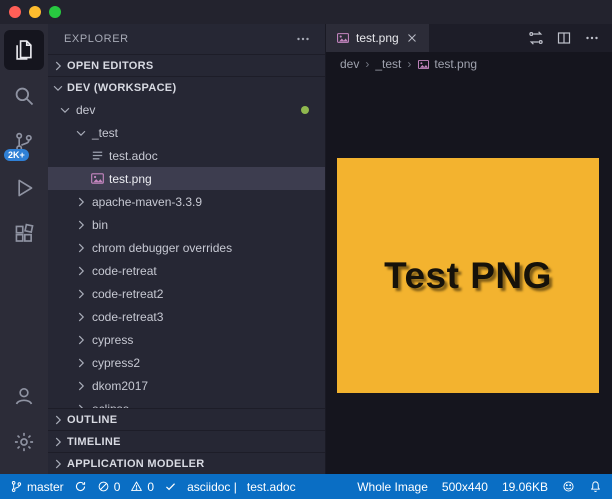 This screenshot has height=499, width=612. I want to click on tree-item-label: cypress2, so click(116, 362).